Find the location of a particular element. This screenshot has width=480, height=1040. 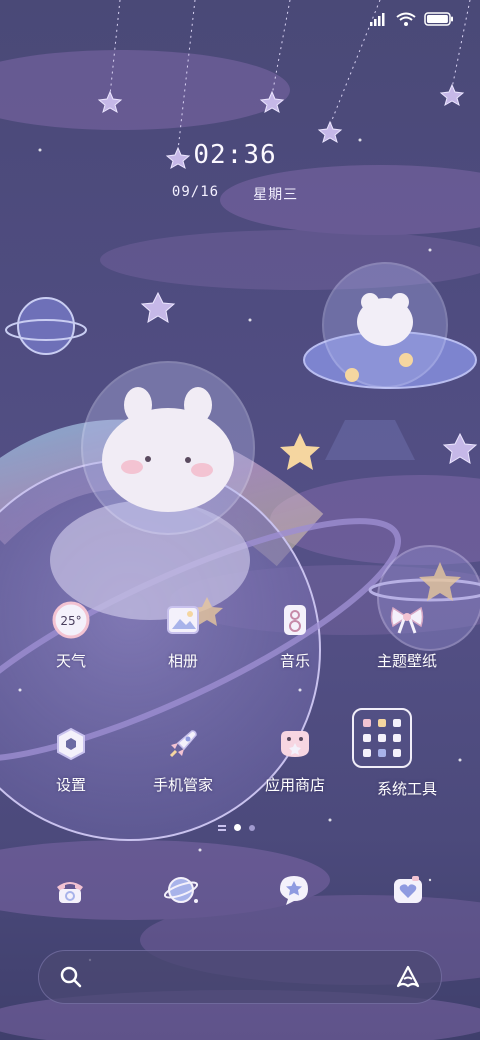

browser-planet-icon is located at coordinates (181, 892).